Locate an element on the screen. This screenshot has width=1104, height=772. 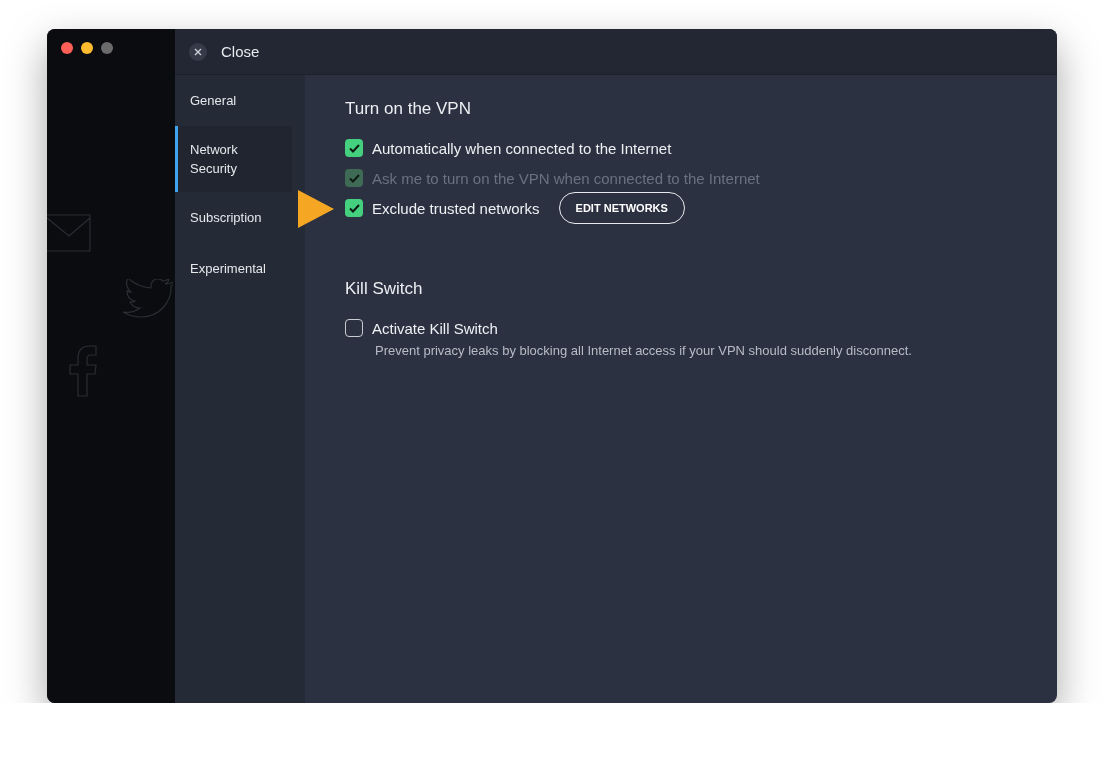
letter-f-icon is located at coordinates (83, 371).